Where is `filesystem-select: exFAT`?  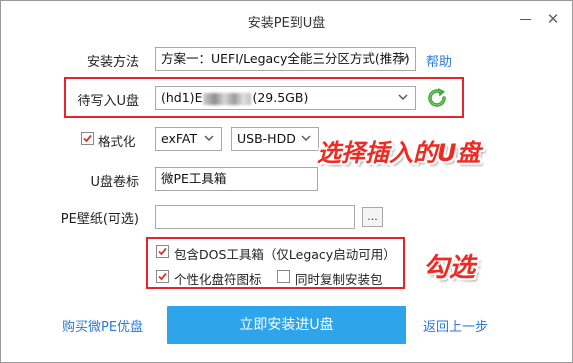 filesystem-select: exFAT is located at coordinates (188, 139).